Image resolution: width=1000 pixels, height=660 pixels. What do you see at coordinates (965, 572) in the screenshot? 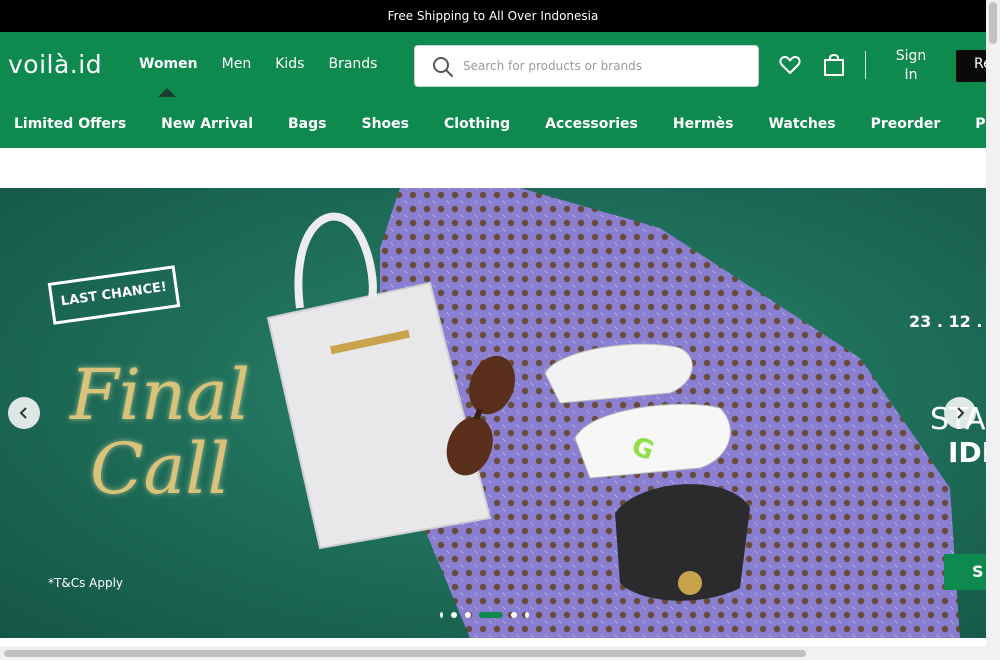
I see `shop-now-button: S` at bounding box center [965, 572].